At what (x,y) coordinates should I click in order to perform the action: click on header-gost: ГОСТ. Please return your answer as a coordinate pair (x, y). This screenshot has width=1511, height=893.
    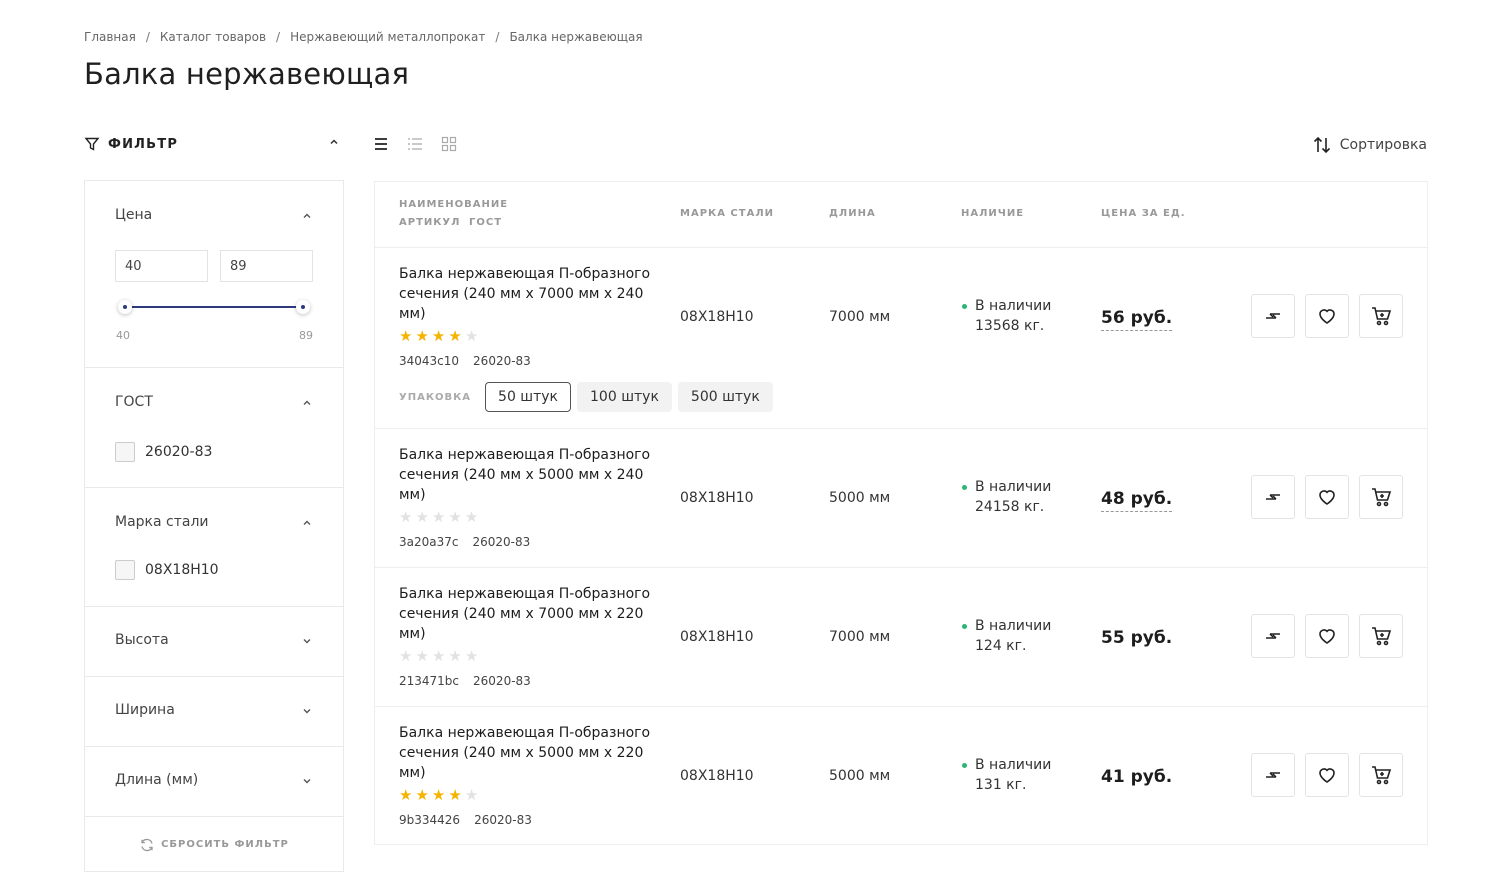
    Looking at the image, I should click on (486, 222).